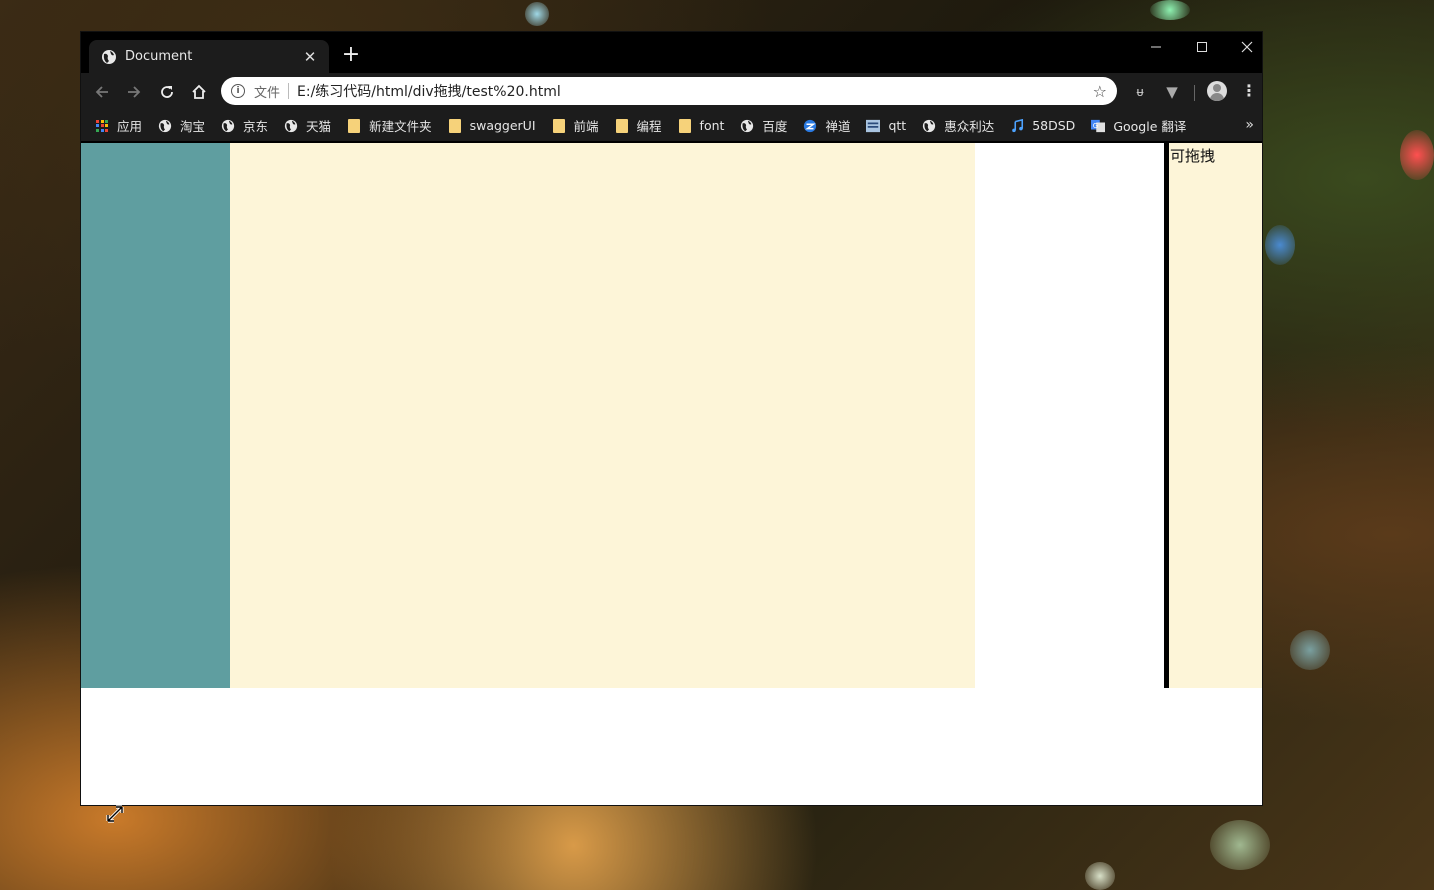  I want to click on bookmark-label: 编程, so click(649, 126).